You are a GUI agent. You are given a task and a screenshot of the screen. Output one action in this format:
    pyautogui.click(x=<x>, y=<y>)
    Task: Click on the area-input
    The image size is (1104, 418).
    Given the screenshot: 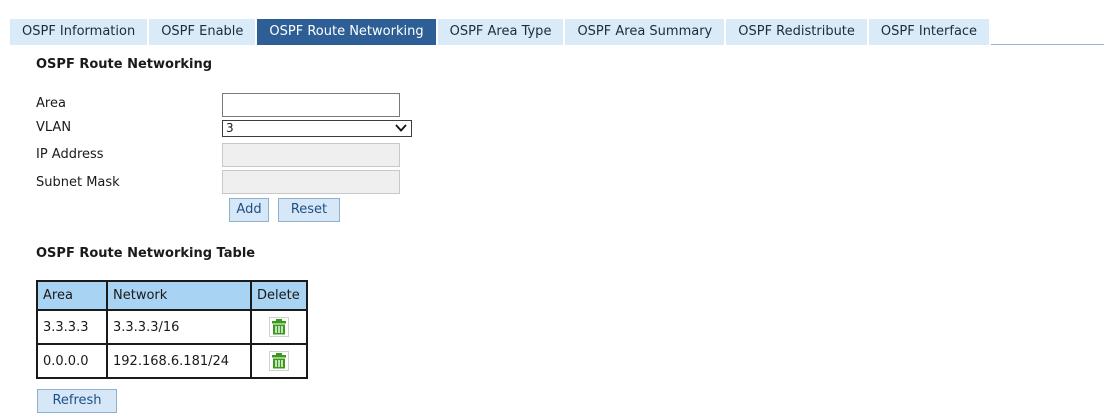 What is the action you would take?
    pyautogui.click(x=311, y=105)
    